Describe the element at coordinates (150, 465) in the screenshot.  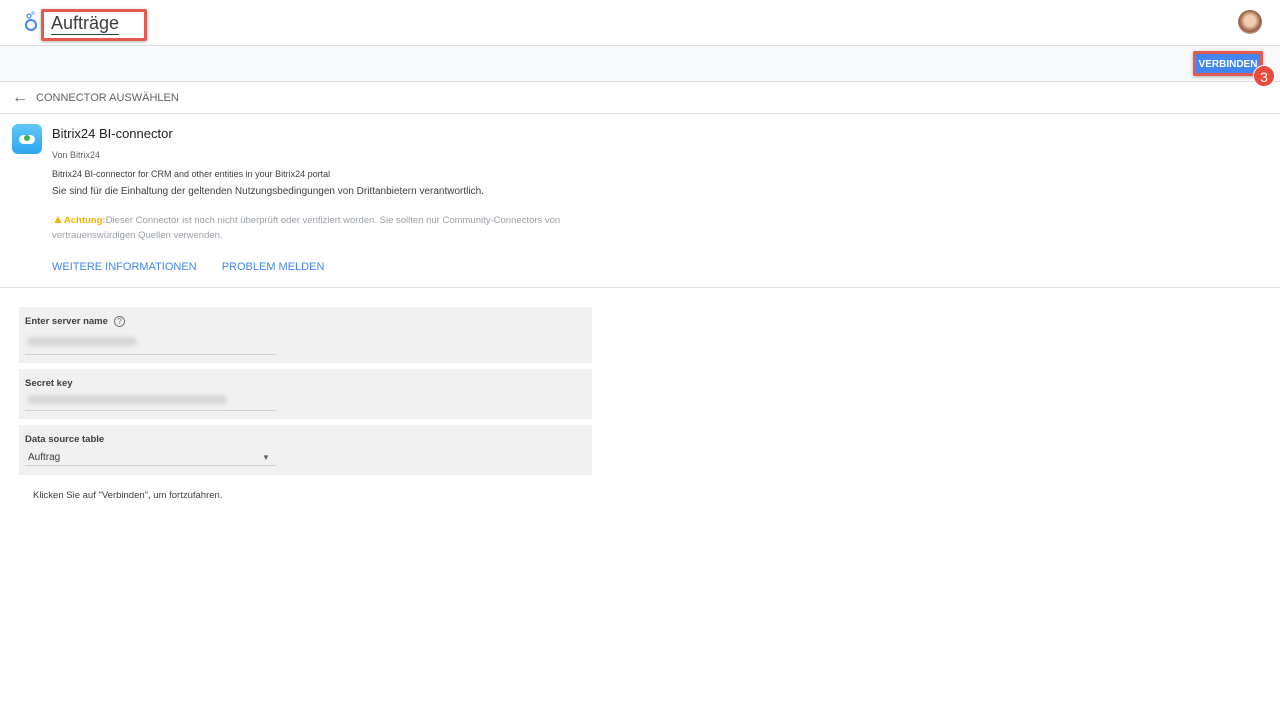
I see `data-source-table-select` at that location.